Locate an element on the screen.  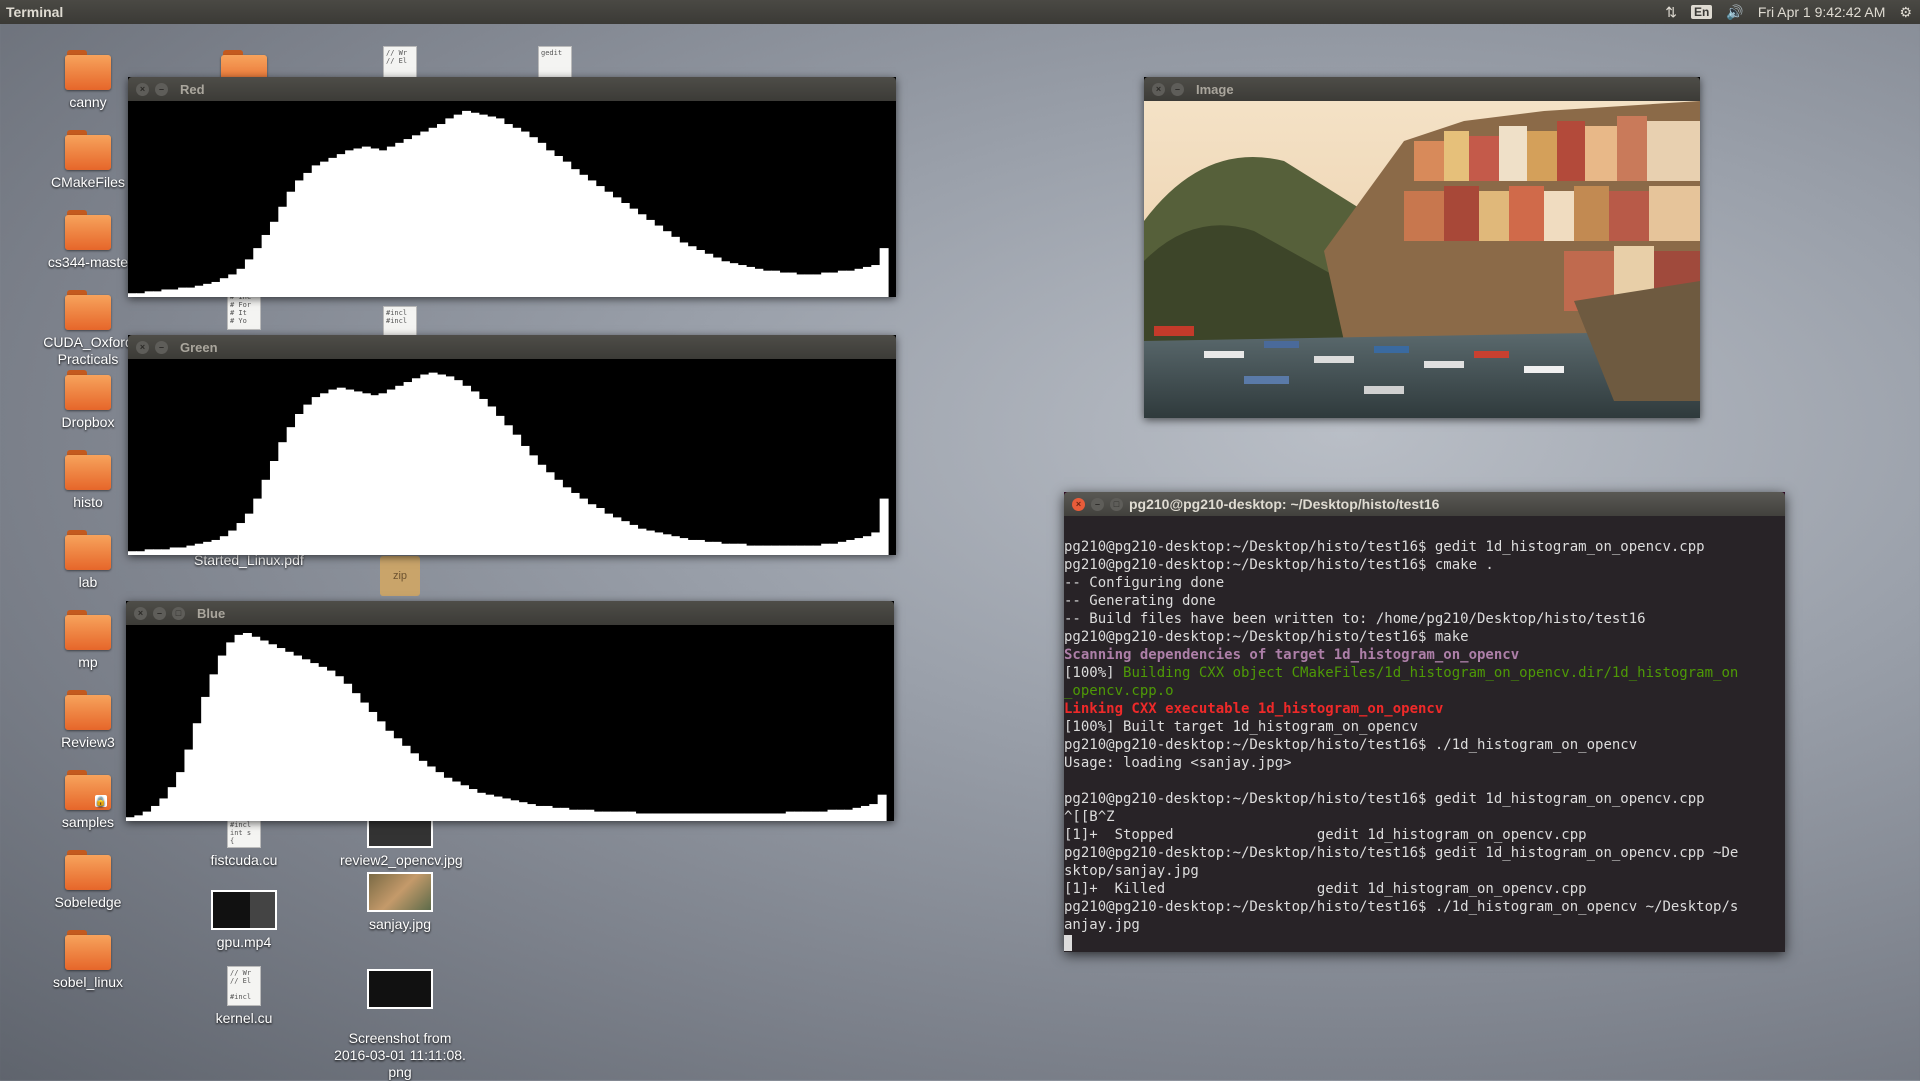
desktop-folder-dropbox: Dropbox is located at coordinates (88, 400).